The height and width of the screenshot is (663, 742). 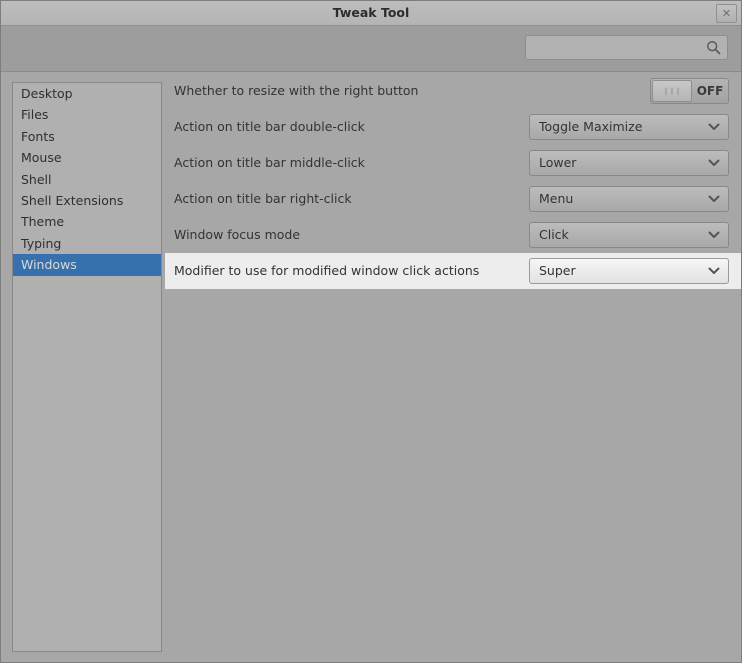 I want to click on toggle-grip-icon, so click(x=672, y=91).